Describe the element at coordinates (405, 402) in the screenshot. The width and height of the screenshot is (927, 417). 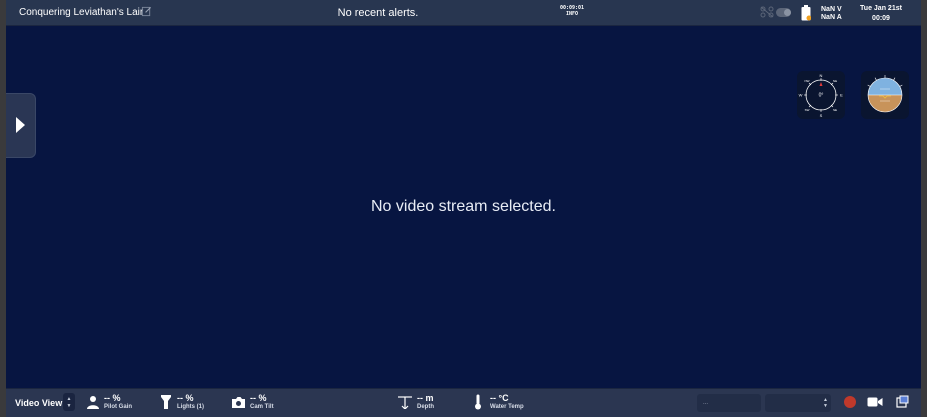
I see `depth-icon` at that location.